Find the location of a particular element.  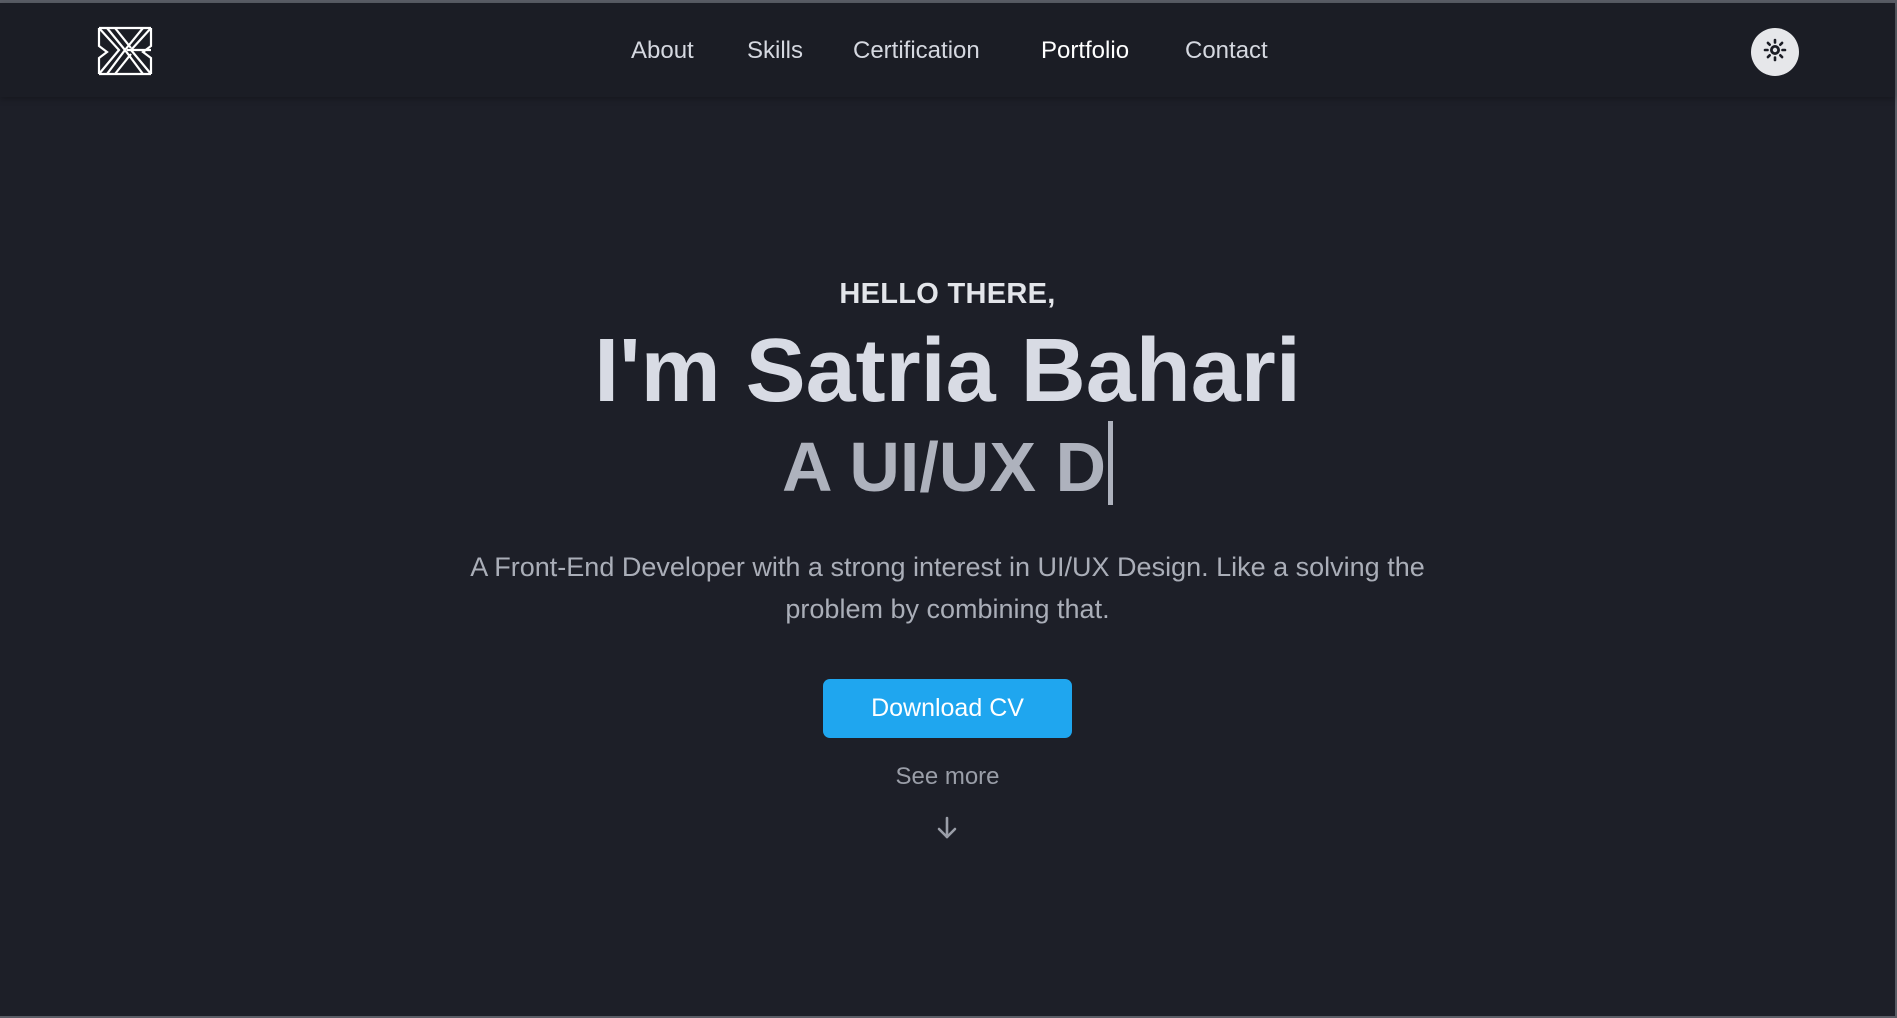

nav-link-portfolio: Portfolio is located at coordinates (1085, 51).